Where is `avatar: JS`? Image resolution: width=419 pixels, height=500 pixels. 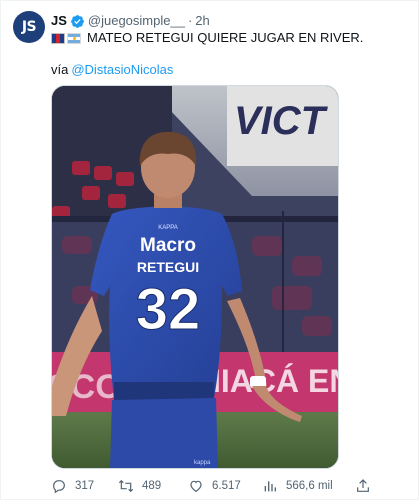 avatar: JS is located at coordinates (29, 27).